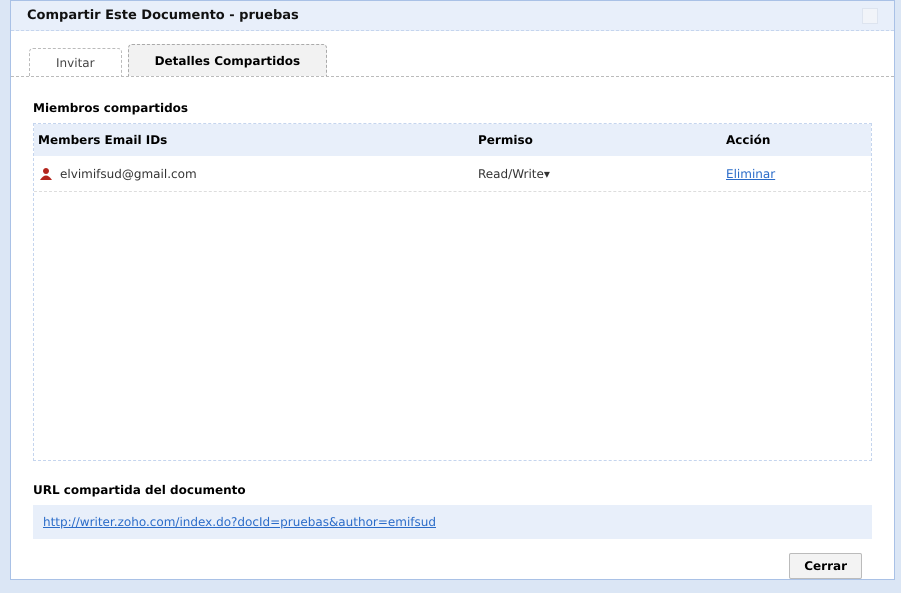  Describe the element at coordinates (163, 15) in the screenshot. I see `window-title: Compartir Este Documento - pruebas` at that location.